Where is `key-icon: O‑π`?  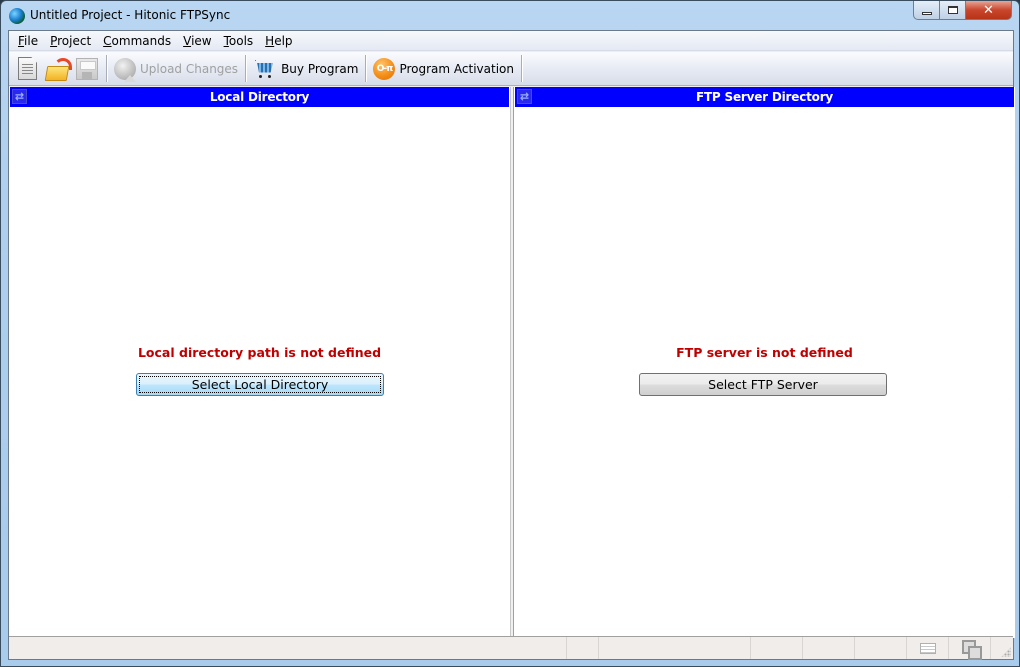
key-icon: O‑π is located at coordinates (384, 68).